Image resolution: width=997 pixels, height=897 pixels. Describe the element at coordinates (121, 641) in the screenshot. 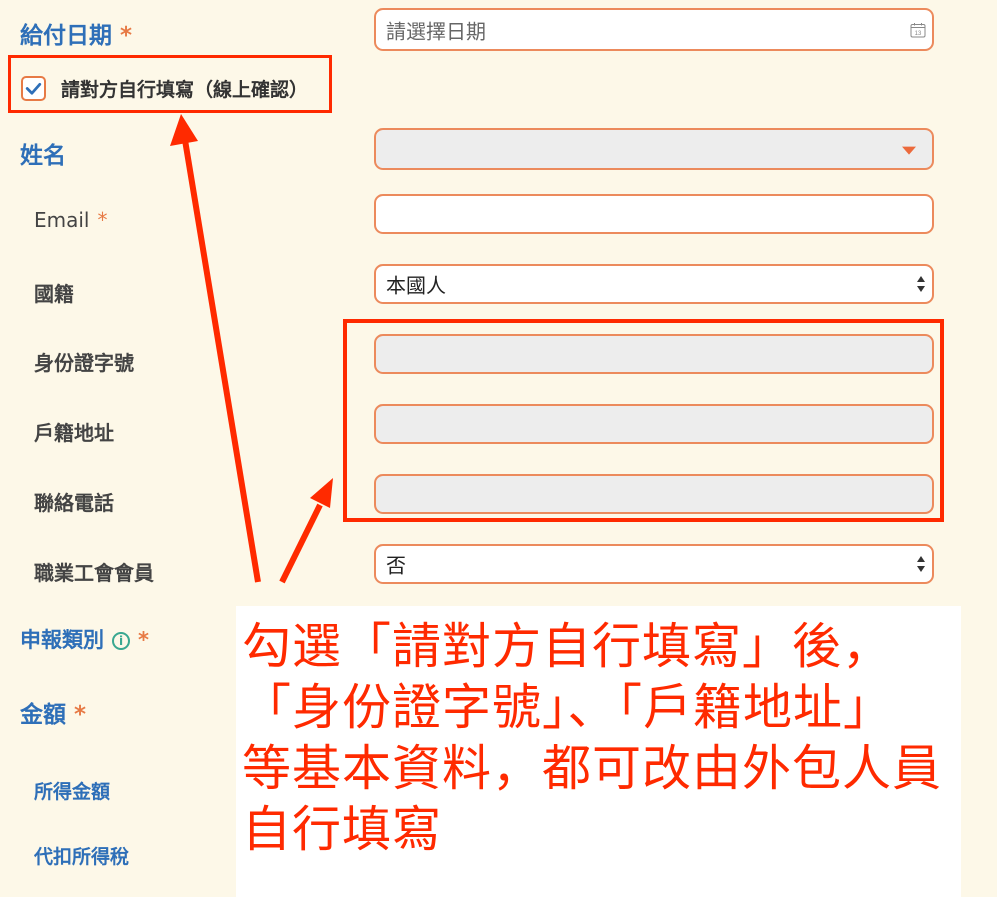

I see `info-icon: i` at that location.